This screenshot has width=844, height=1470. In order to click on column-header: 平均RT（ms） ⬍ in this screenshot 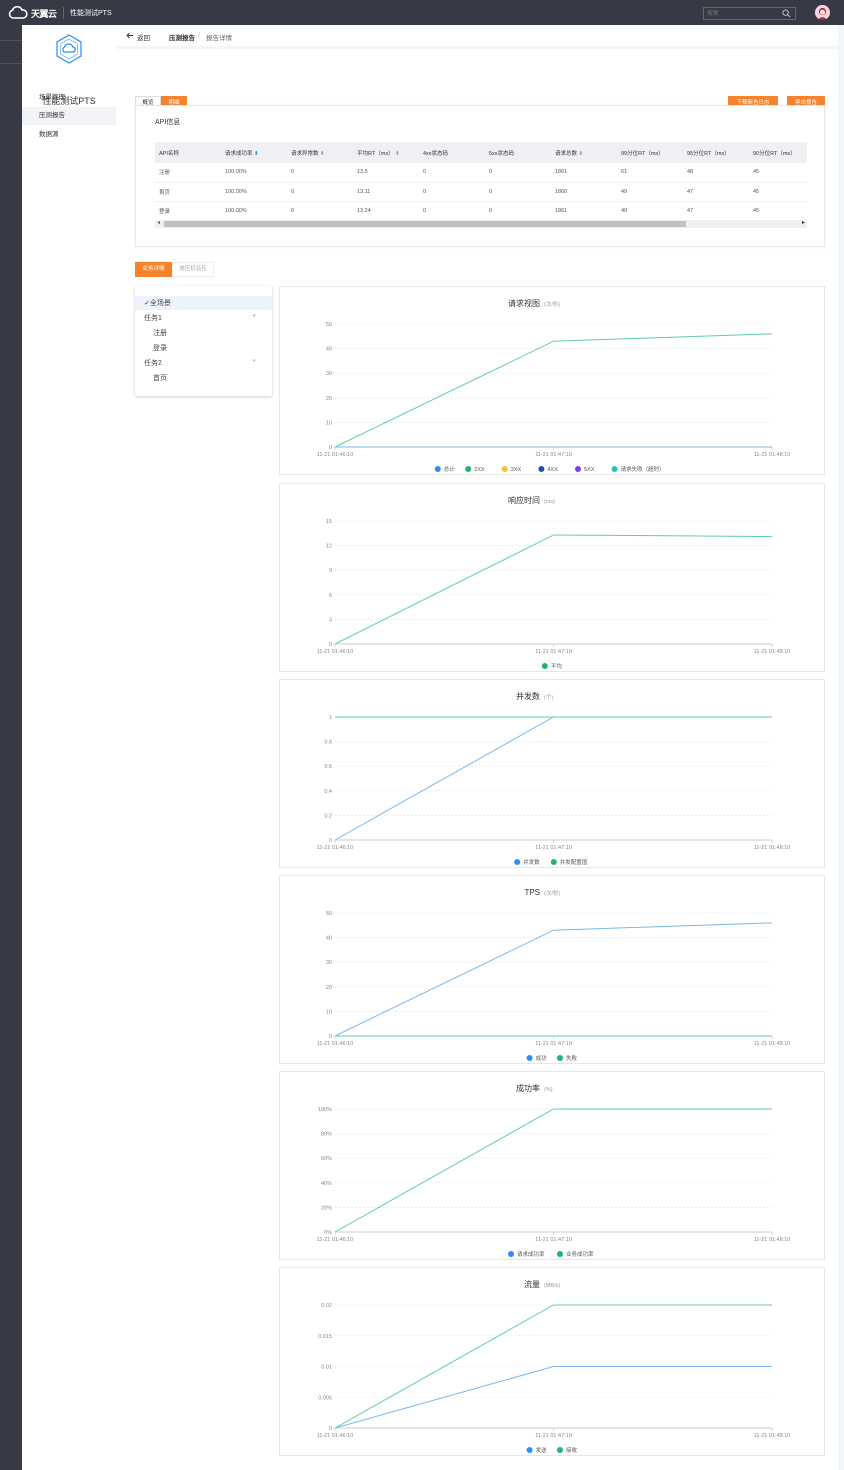, I will do `click(386, 152)`.